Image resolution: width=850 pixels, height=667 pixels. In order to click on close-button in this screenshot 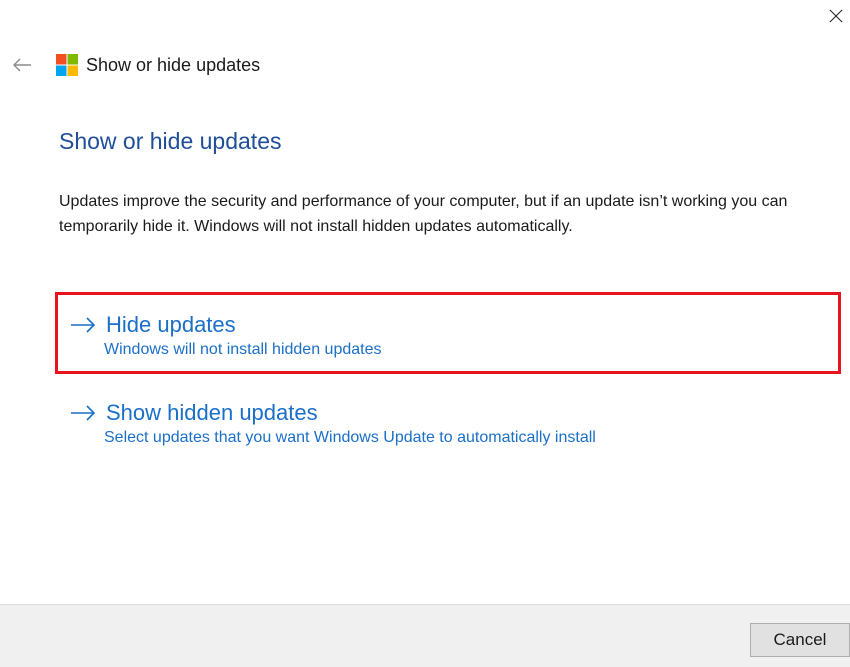, I will do `click(836, 16)`.